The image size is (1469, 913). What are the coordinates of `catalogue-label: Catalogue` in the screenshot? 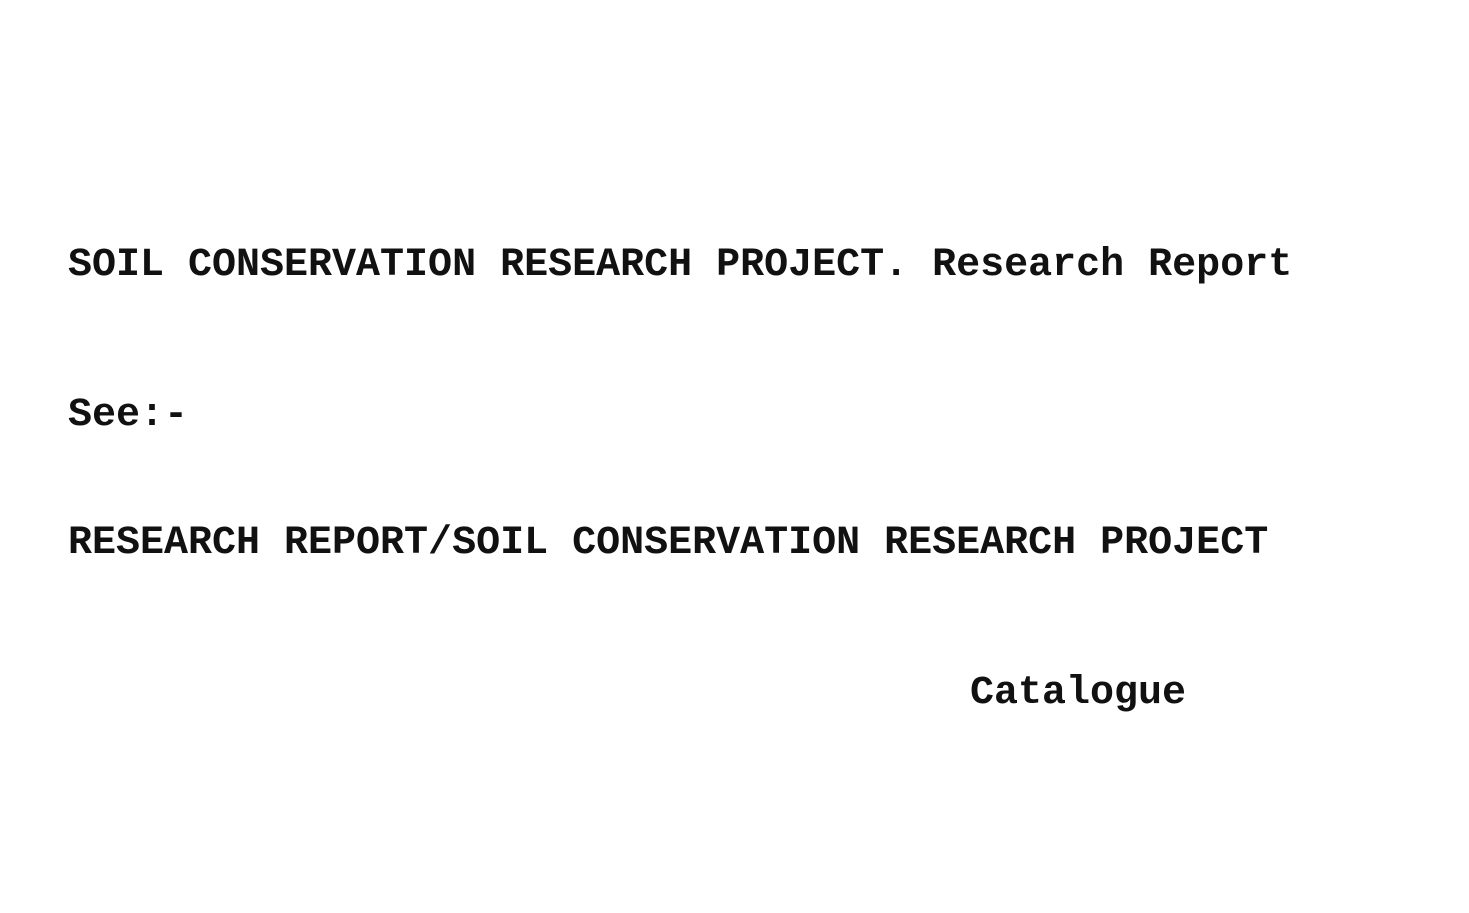 It's located at (1078, 693).